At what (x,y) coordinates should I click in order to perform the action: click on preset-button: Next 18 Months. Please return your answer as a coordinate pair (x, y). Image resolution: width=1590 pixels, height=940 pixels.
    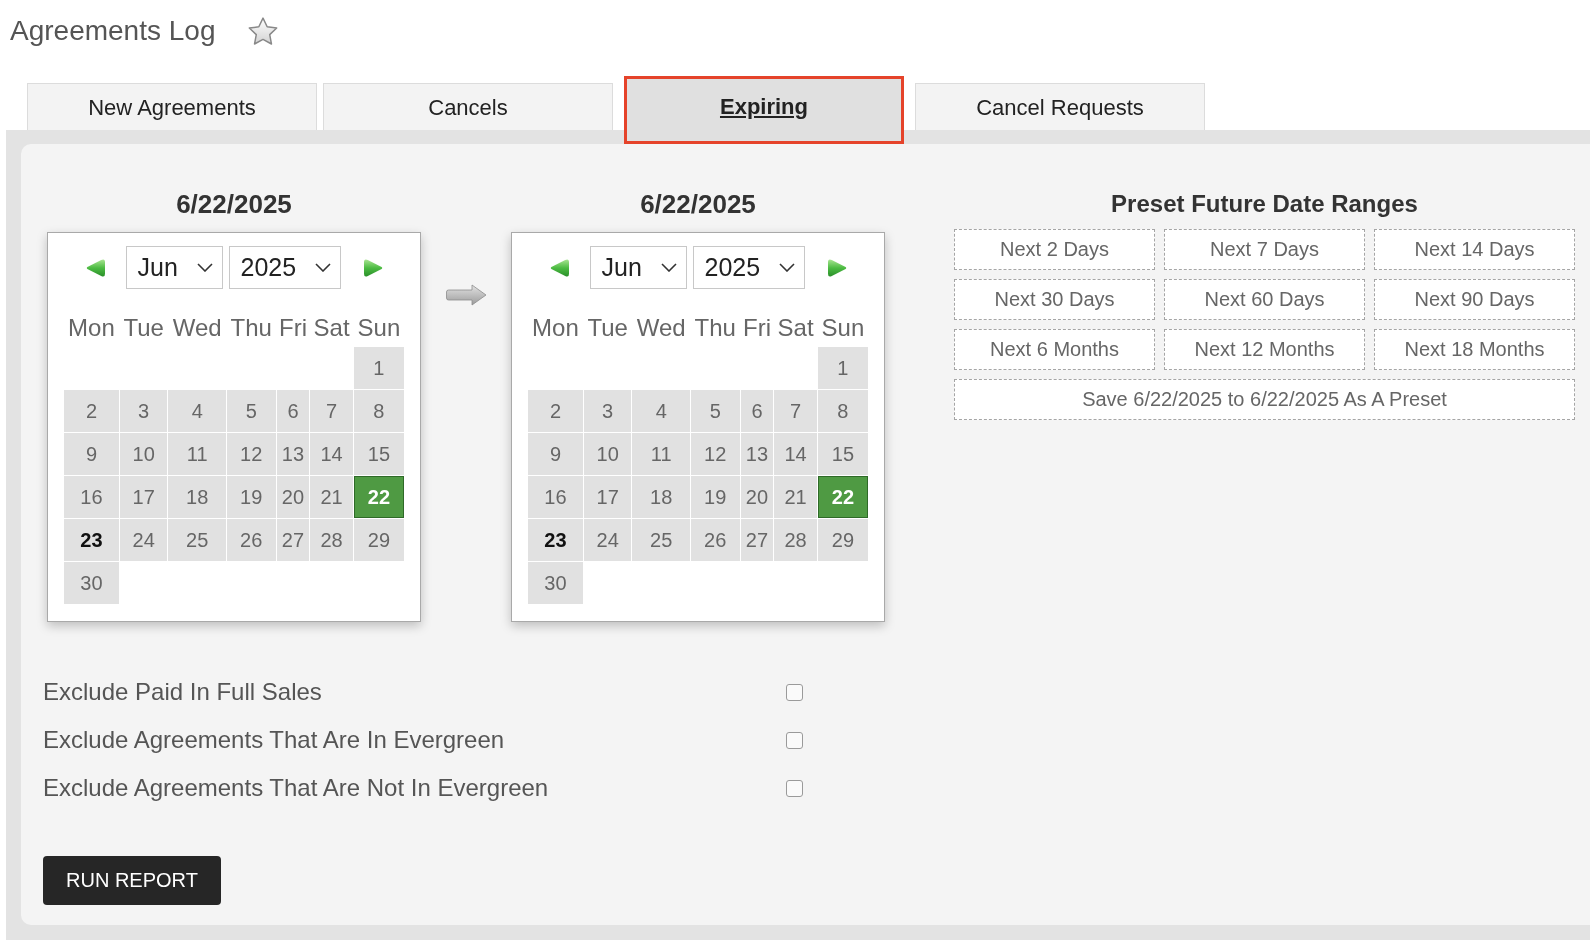
    Looking at the image, I should click on (1474, 349).